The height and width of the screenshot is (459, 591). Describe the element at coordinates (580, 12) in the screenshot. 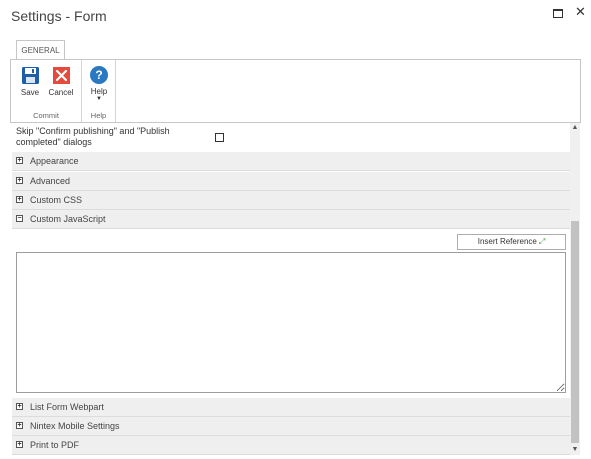

I see `close-icon: ✕` at that location.